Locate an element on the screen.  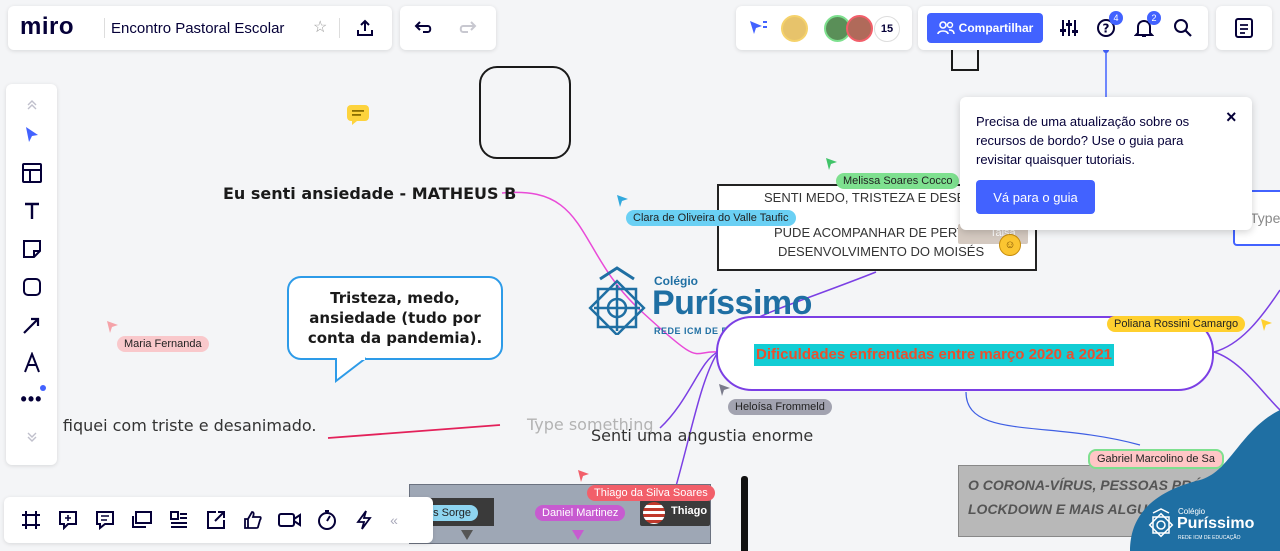
connector-angustia is located at coordinates (689, 390).